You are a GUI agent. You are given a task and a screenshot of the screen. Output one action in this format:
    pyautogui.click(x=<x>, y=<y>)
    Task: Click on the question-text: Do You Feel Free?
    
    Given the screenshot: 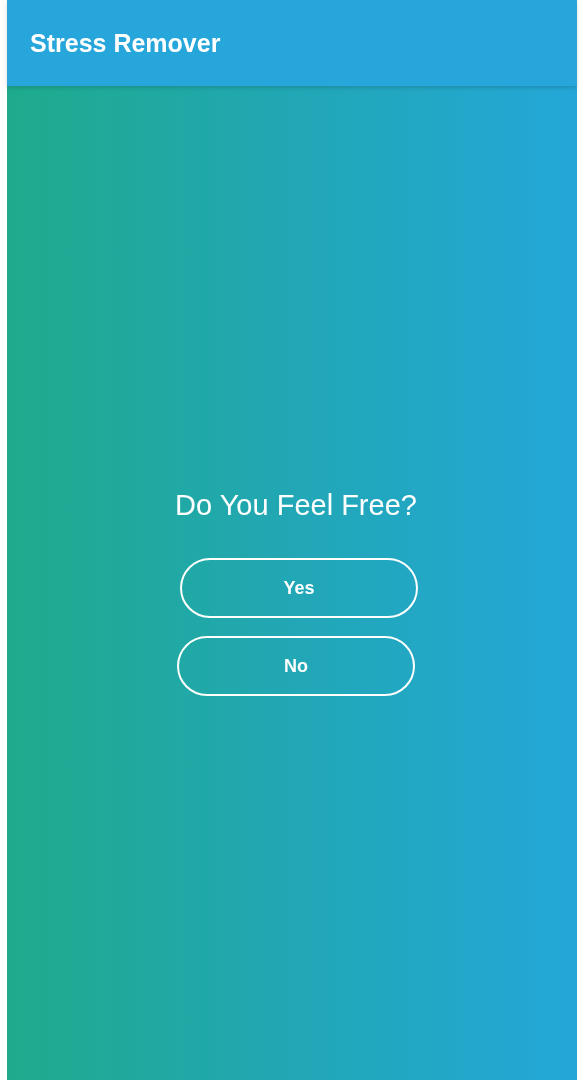 What is the action you would take?
    pyautogui.click(x=296, y=505)
    